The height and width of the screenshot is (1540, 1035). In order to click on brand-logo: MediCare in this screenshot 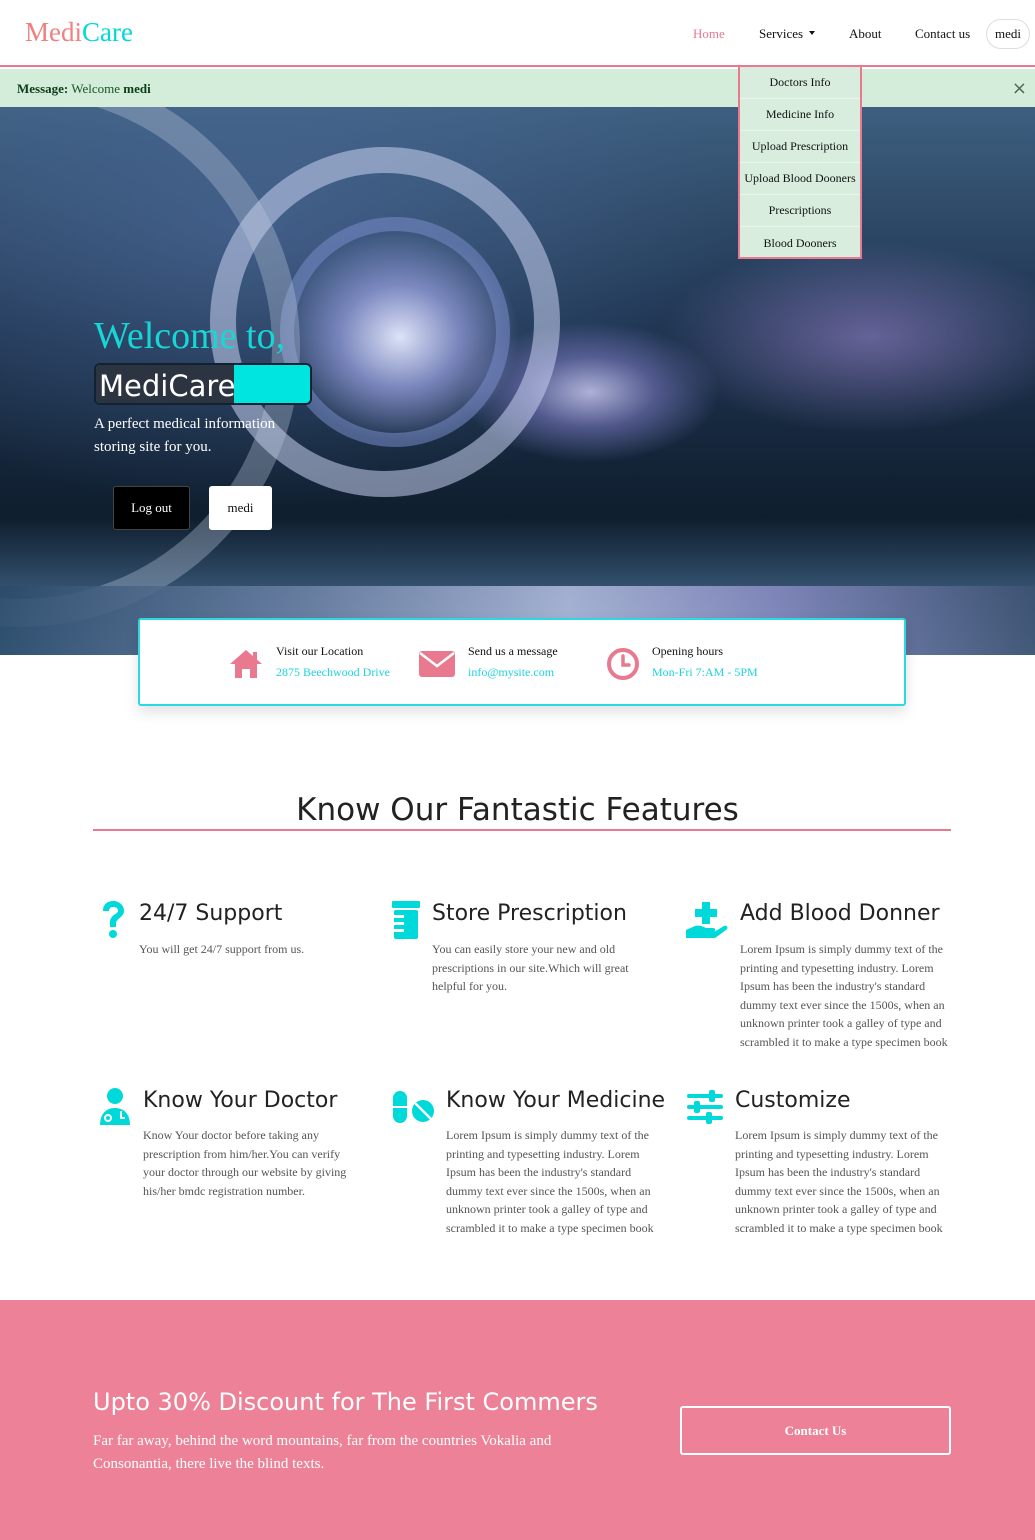, I will do `click(79, 32)`.